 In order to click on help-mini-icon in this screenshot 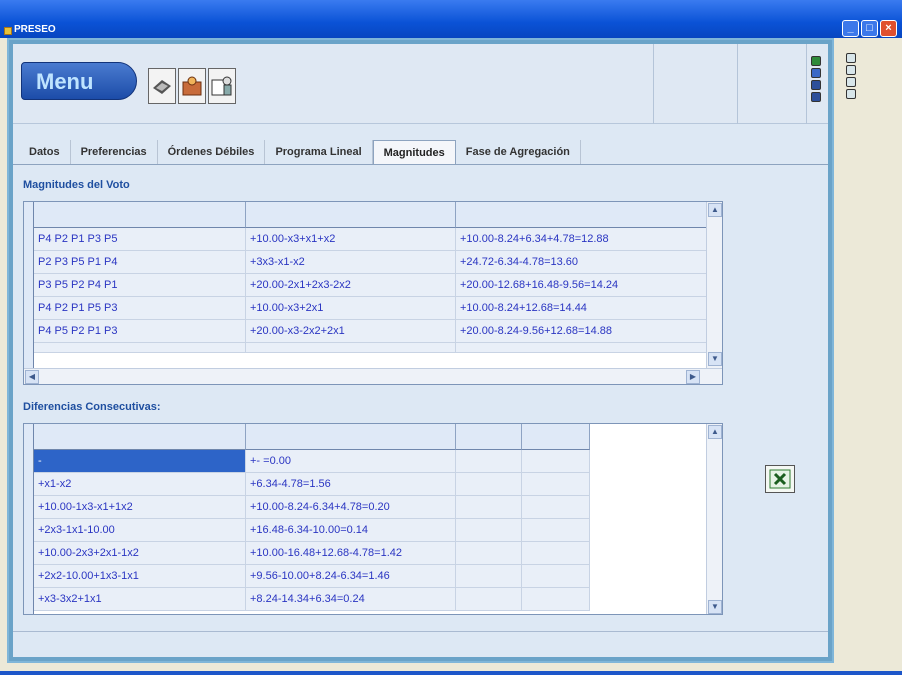, I will do `click(816, 97)`.